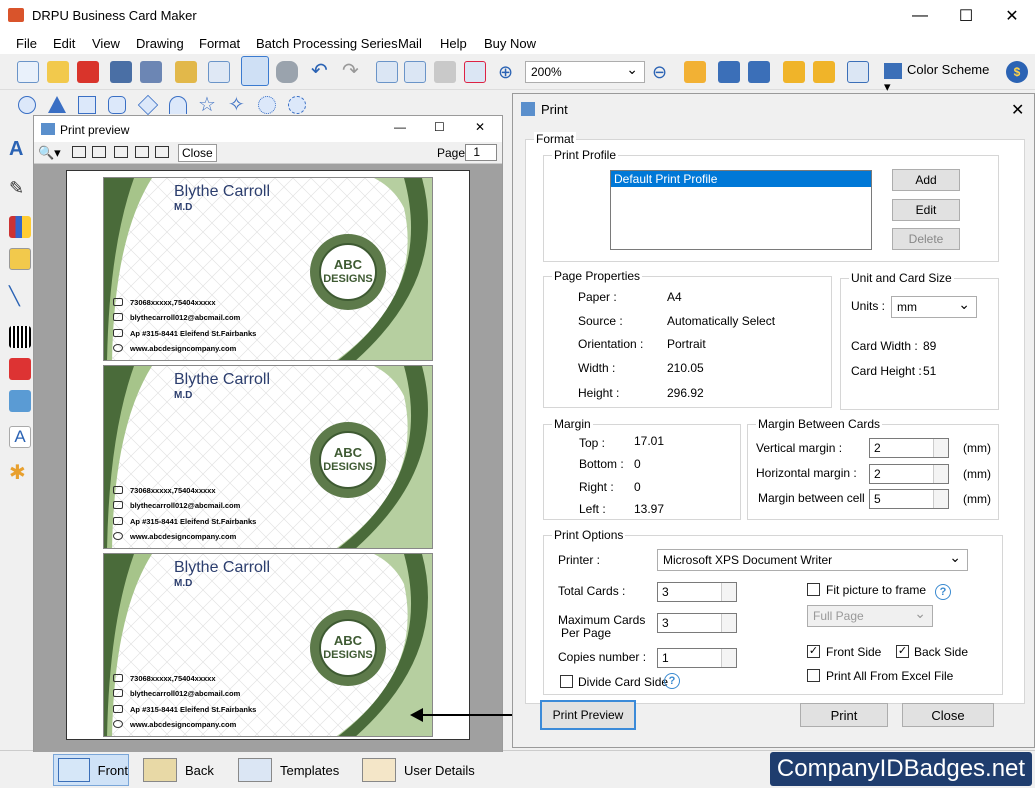 The width and height of the screenshot is (1035, 788). Describe the element at coordinates (121, 152) in the screenshot. I see `three-page-icon` at that location.